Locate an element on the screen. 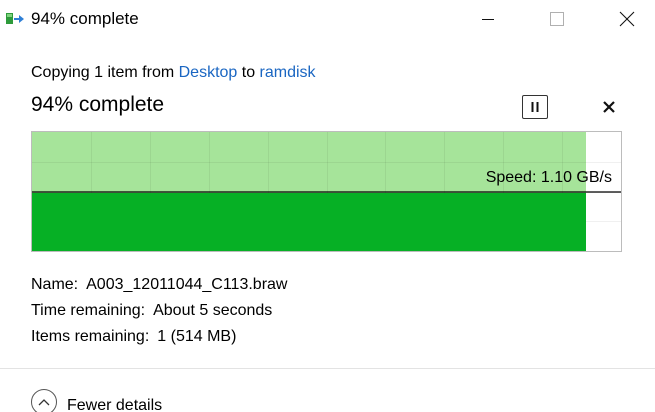  maximize-button is located at coordinates (557, 19).